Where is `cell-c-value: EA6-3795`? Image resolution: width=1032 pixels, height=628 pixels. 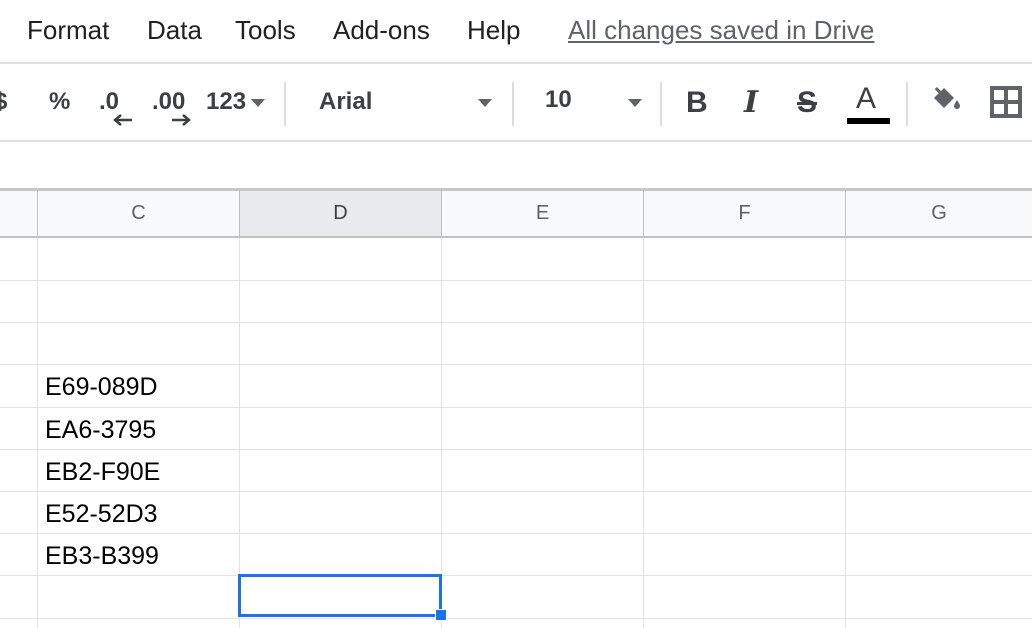 cell-c-value: EA6-3795 is located at coordinates (100, 430).